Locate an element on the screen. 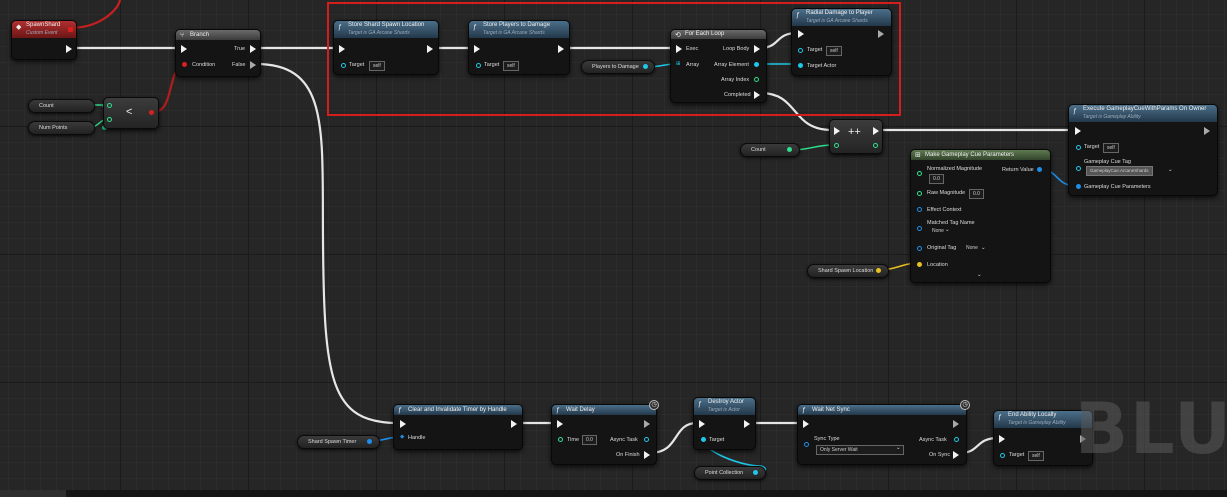 The width and height of the screenshot is (1227, 497). sync-type-dropdown-icon: ⌄ is located at coordinates (898, 448).